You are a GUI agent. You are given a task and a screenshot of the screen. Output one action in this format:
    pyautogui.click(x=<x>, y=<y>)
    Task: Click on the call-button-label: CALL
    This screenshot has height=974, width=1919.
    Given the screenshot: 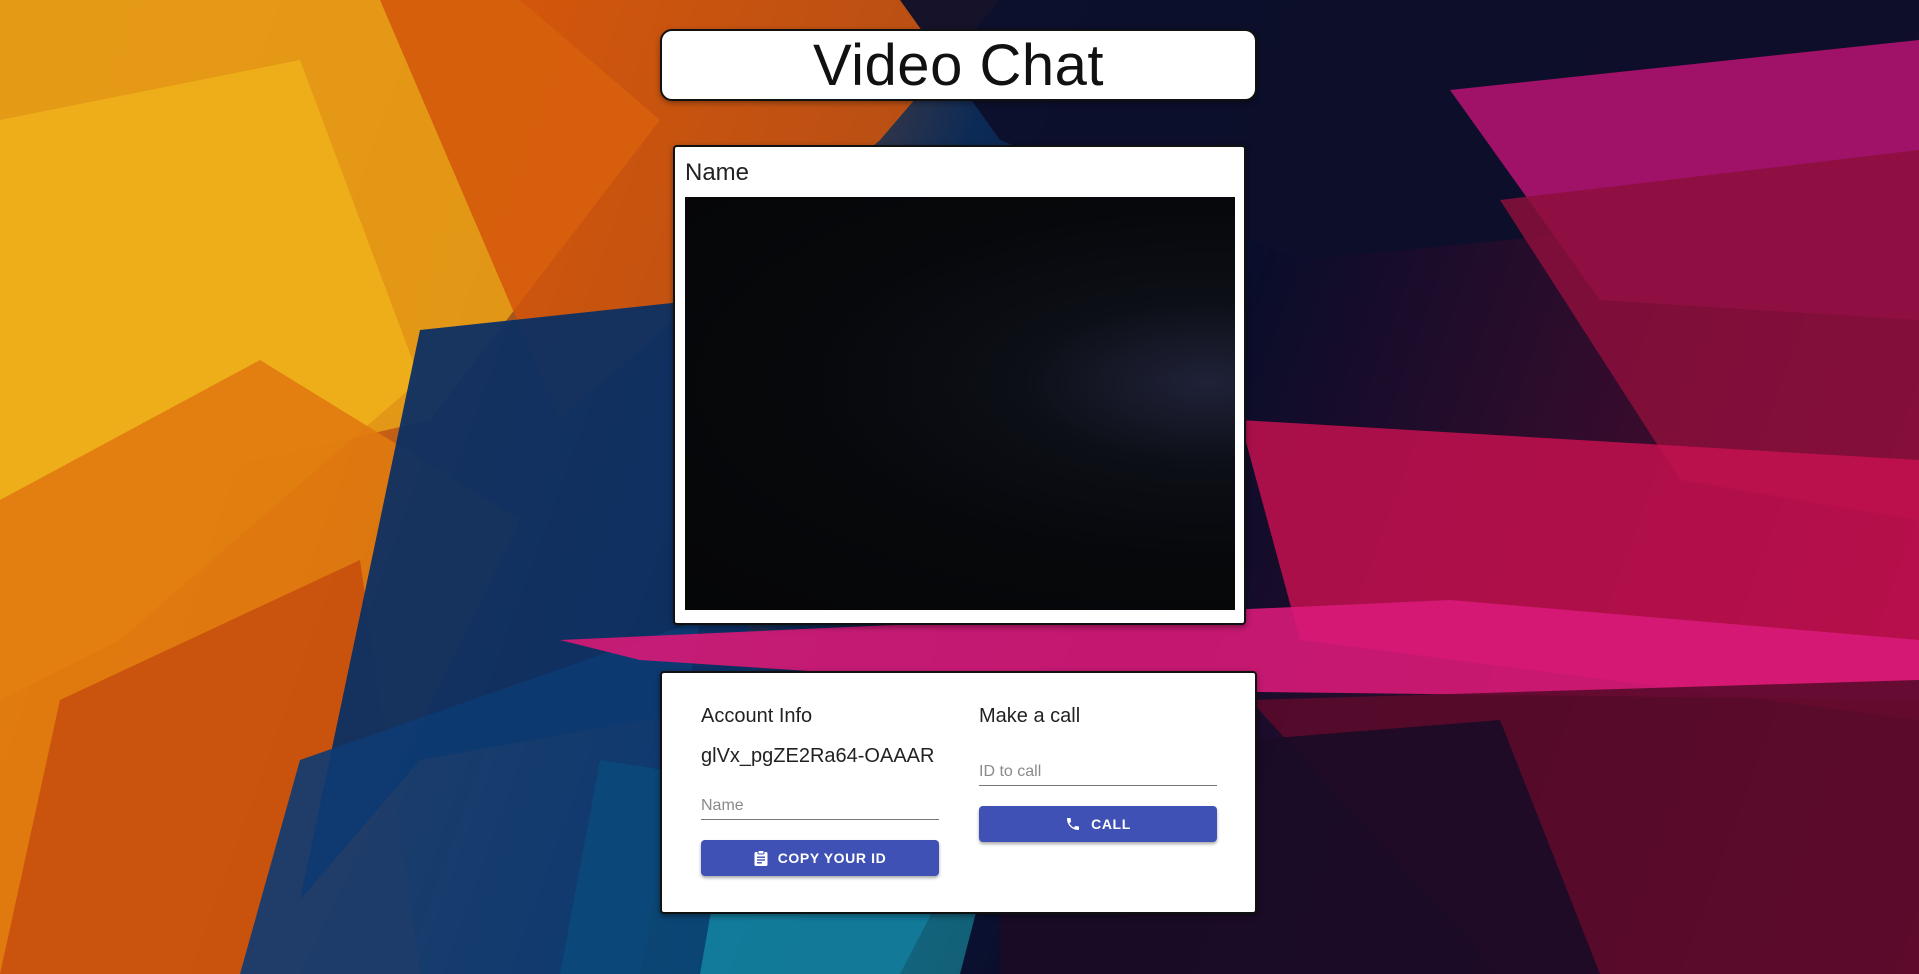 What is the action you would take?
    pyautogui.click(x=1111, y=824)
    